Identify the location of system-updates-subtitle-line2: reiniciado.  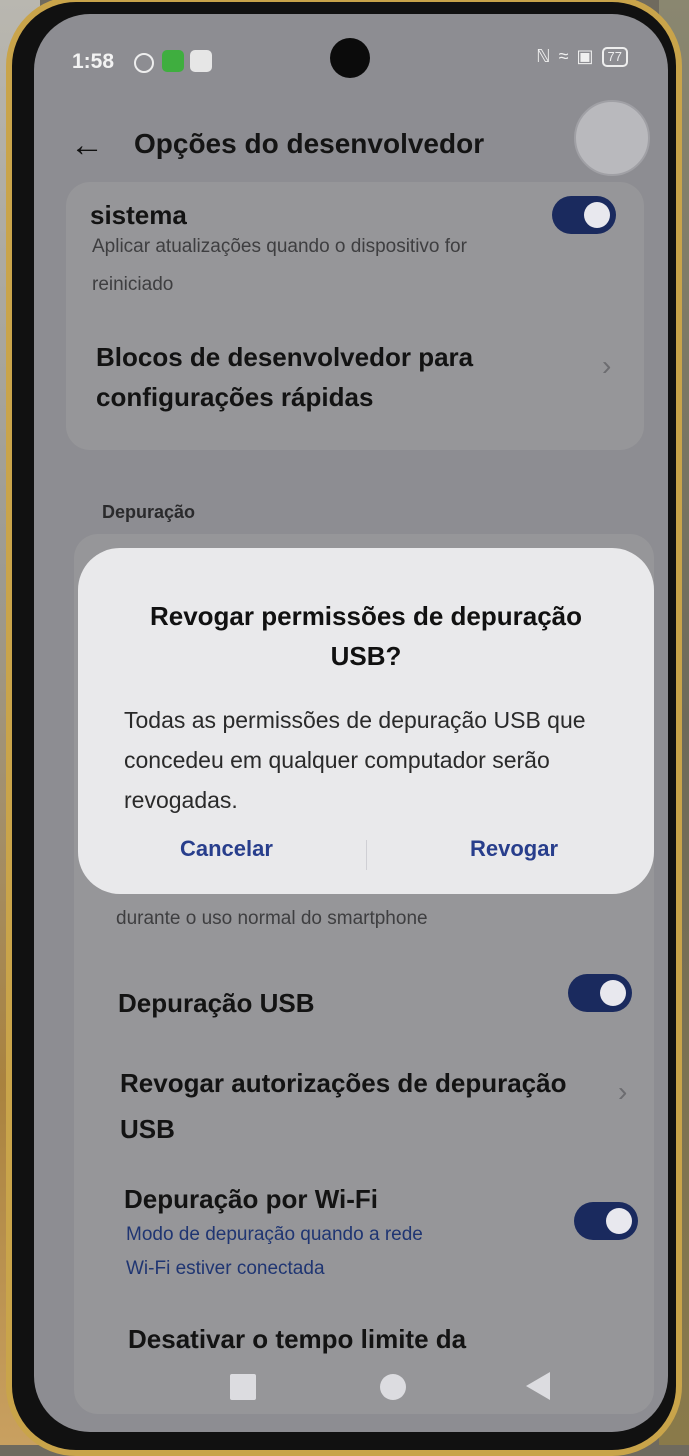
(133, 284).